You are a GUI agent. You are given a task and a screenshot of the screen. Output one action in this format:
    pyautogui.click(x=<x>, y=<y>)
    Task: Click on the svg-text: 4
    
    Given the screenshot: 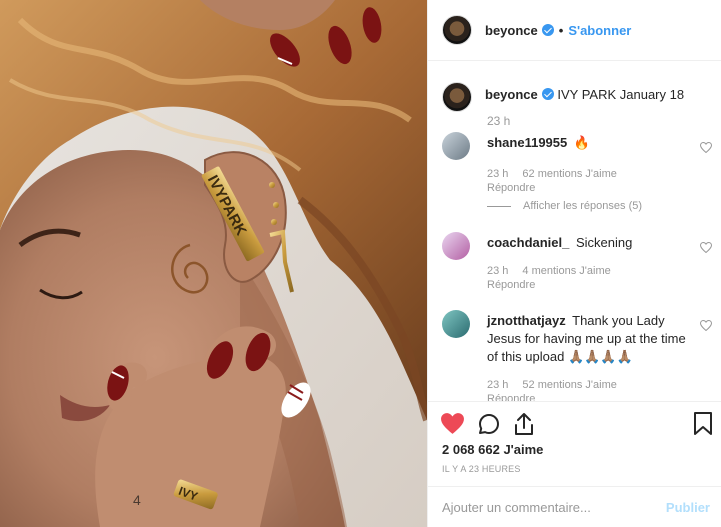 What is the action you would take?
    pyautogui.click(x=137, y=500)
    